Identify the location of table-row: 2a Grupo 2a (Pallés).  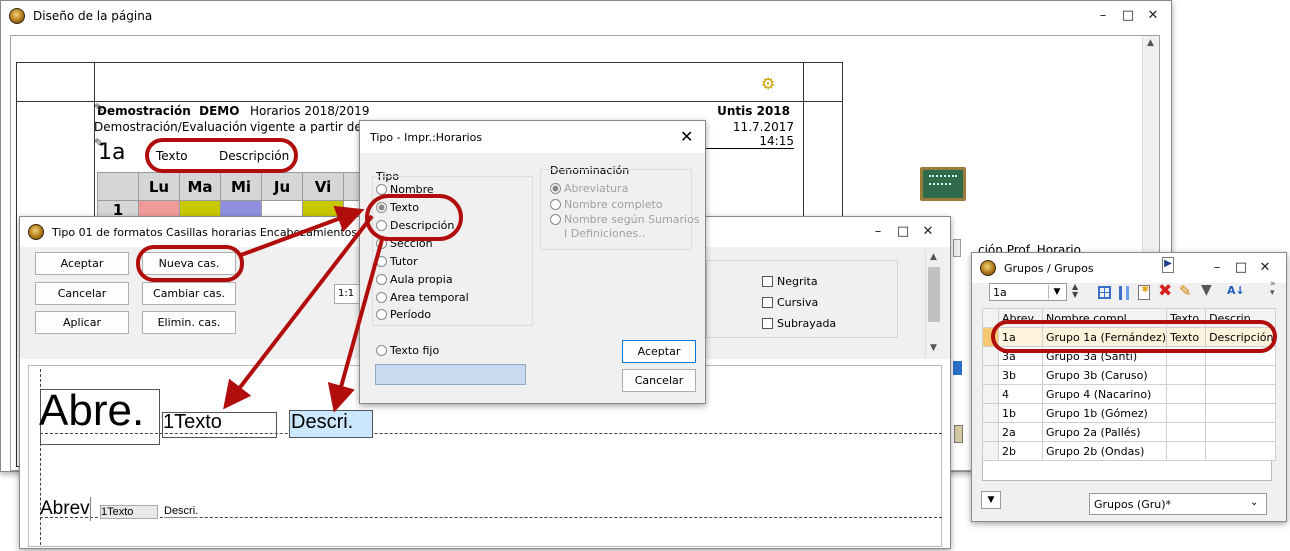
(1129, 432).